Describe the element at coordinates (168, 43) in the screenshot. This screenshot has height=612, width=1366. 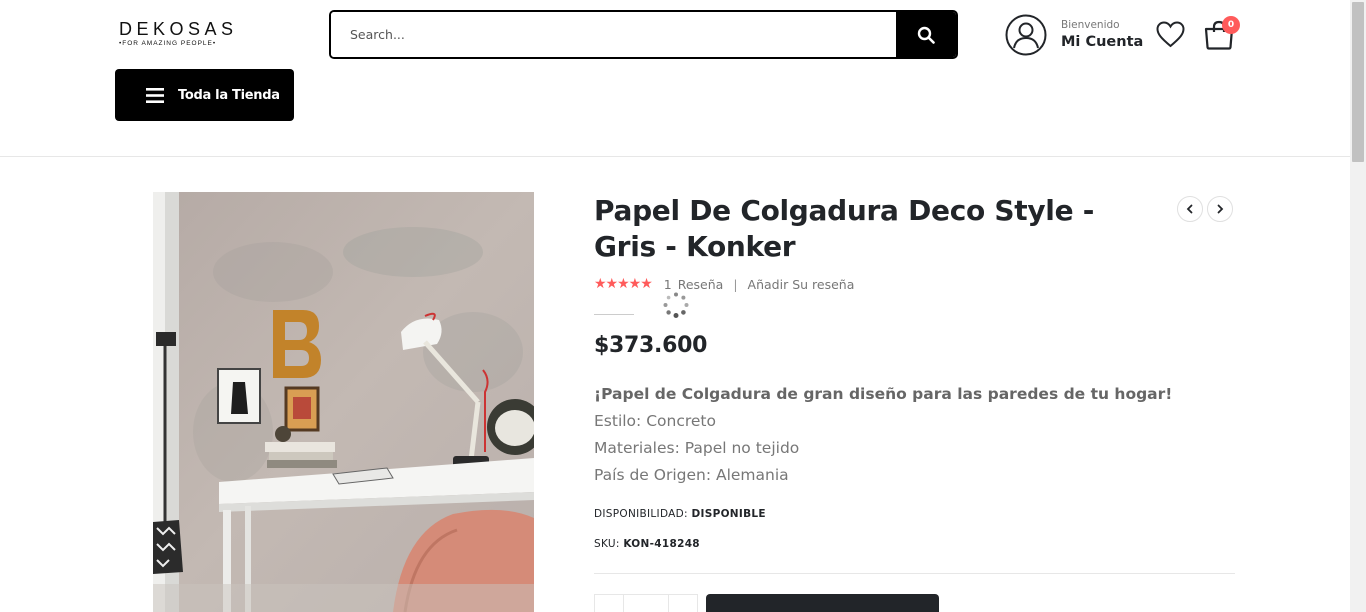
I see `logo-tagline: •FOR AMAZING PEOPLE•` at that location.